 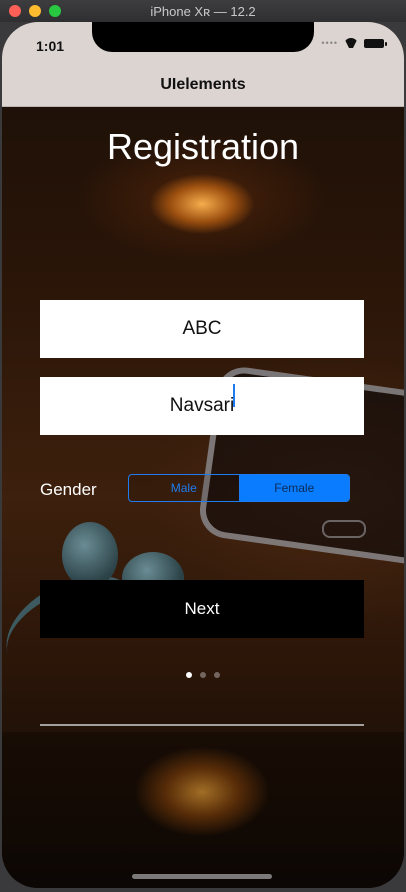 I want to click on status-icons: ••••, so click(x=354, y=43).